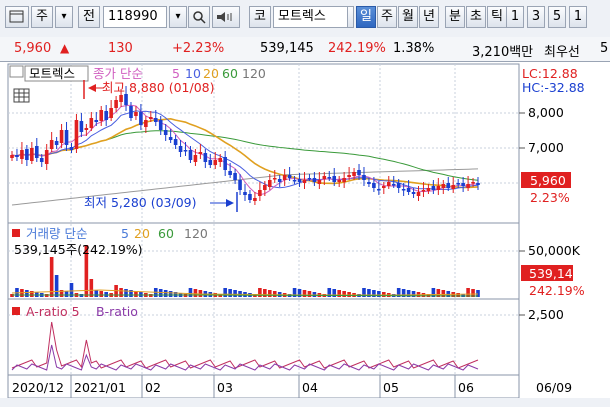 The width and height of the screenshot is (610, 407). What do you see at coordinates (33, 48) in the screenshot?
I see `current-price: 5,960` at bounding box center [33, 48].